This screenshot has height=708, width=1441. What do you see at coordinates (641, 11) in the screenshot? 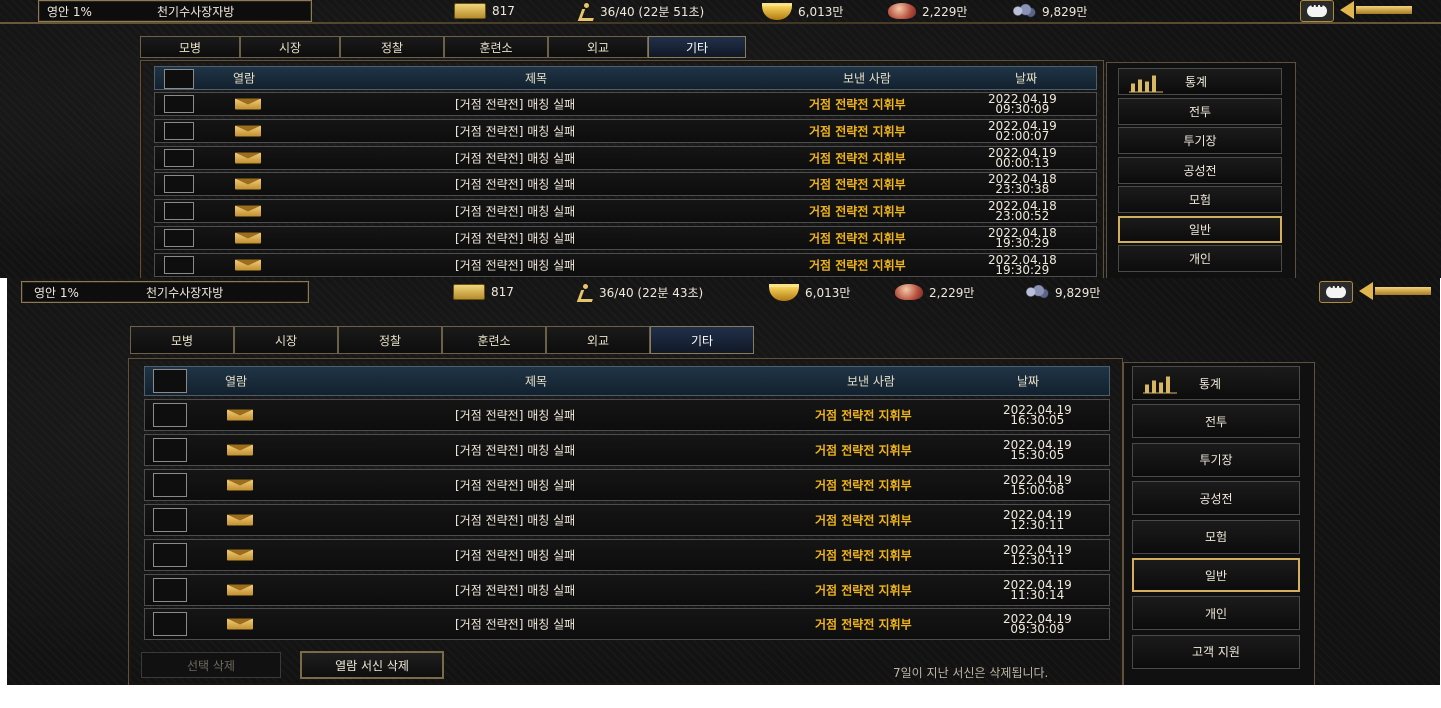
I see `stamina-stat: 36/40 (22분 51초)` at bounding box center [641, 11].